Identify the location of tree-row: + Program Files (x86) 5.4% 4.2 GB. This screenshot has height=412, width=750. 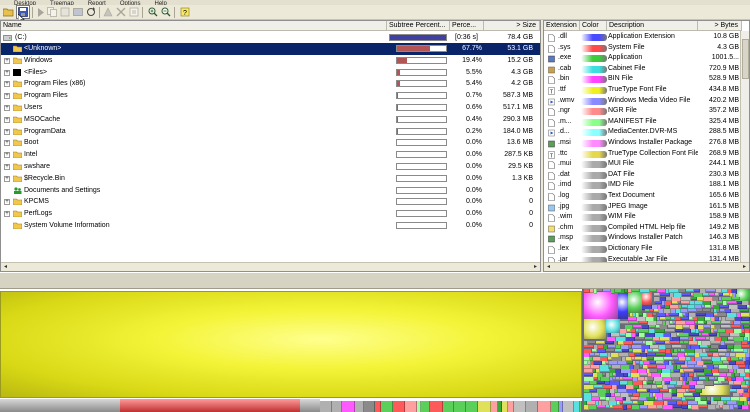
(270, 84).